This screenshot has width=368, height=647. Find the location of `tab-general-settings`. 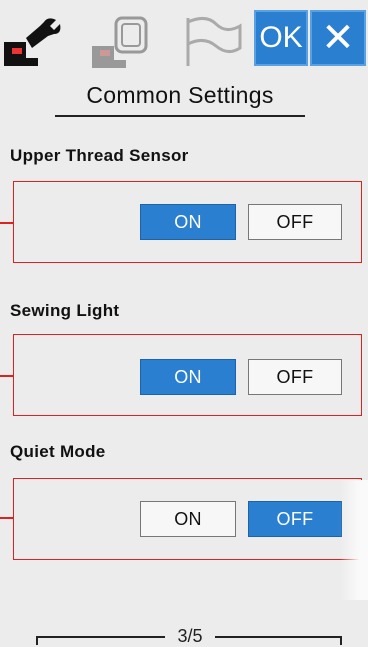

tab-general-settings is located at coordinates (213, 39).